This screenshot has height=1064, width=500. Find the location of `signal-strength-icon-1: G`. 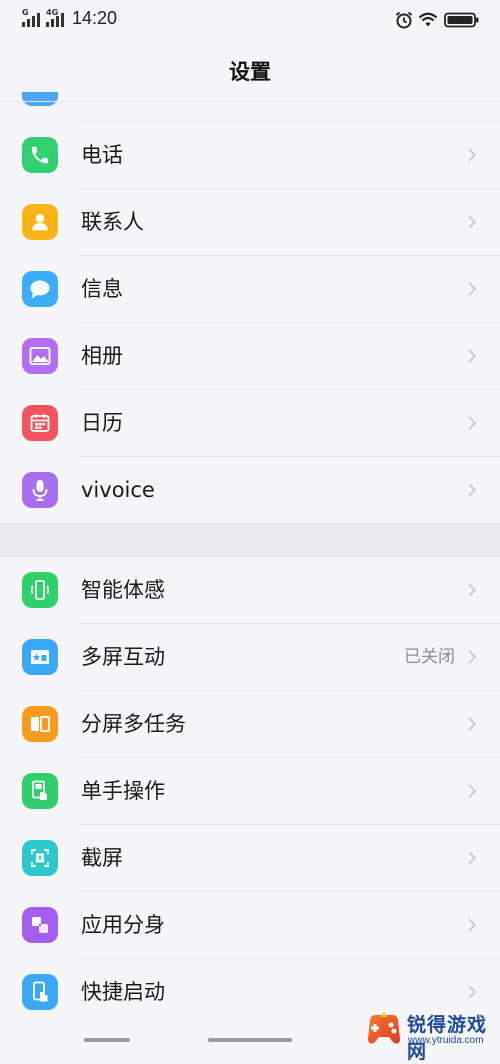

signal-strength-icon-1: G is located at coordinates (33, 17).